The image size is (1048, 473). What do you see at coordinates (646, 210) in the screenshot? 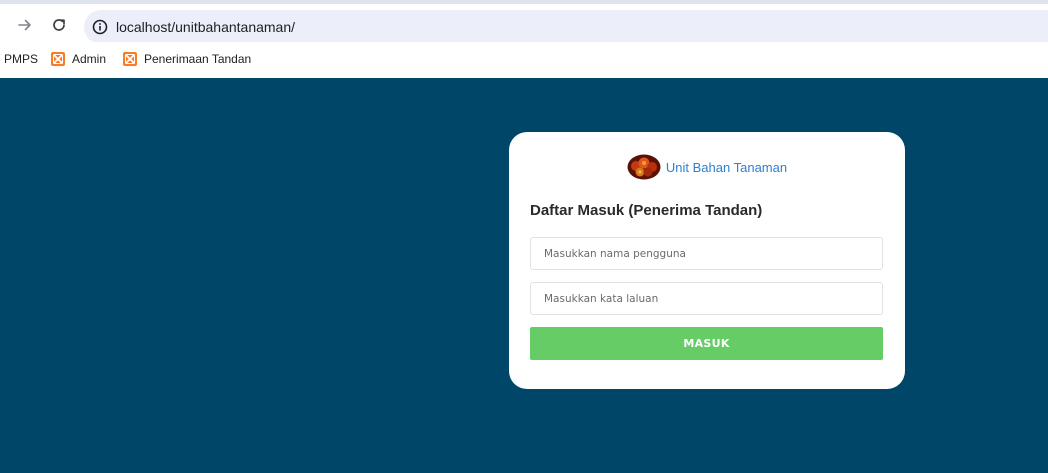
I see `page-title: Daftar Masuk (Penerima Tandan)` at bounding box center [646, 210].